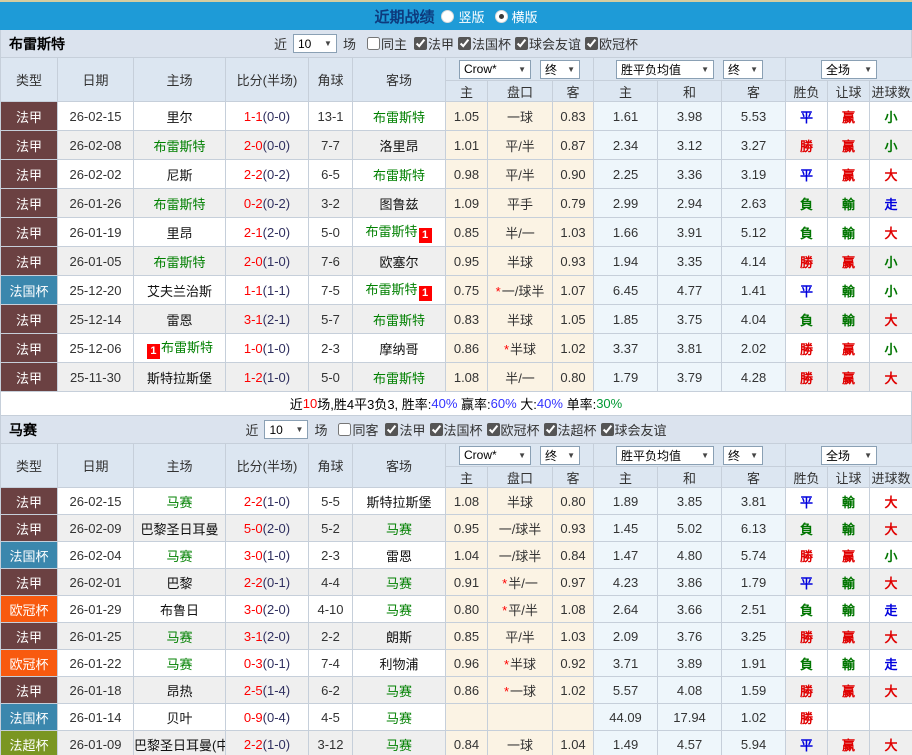  Describe the element at coordinates (330, 528) in the screenshot. I see `corner-cell: 5-2` at that location.